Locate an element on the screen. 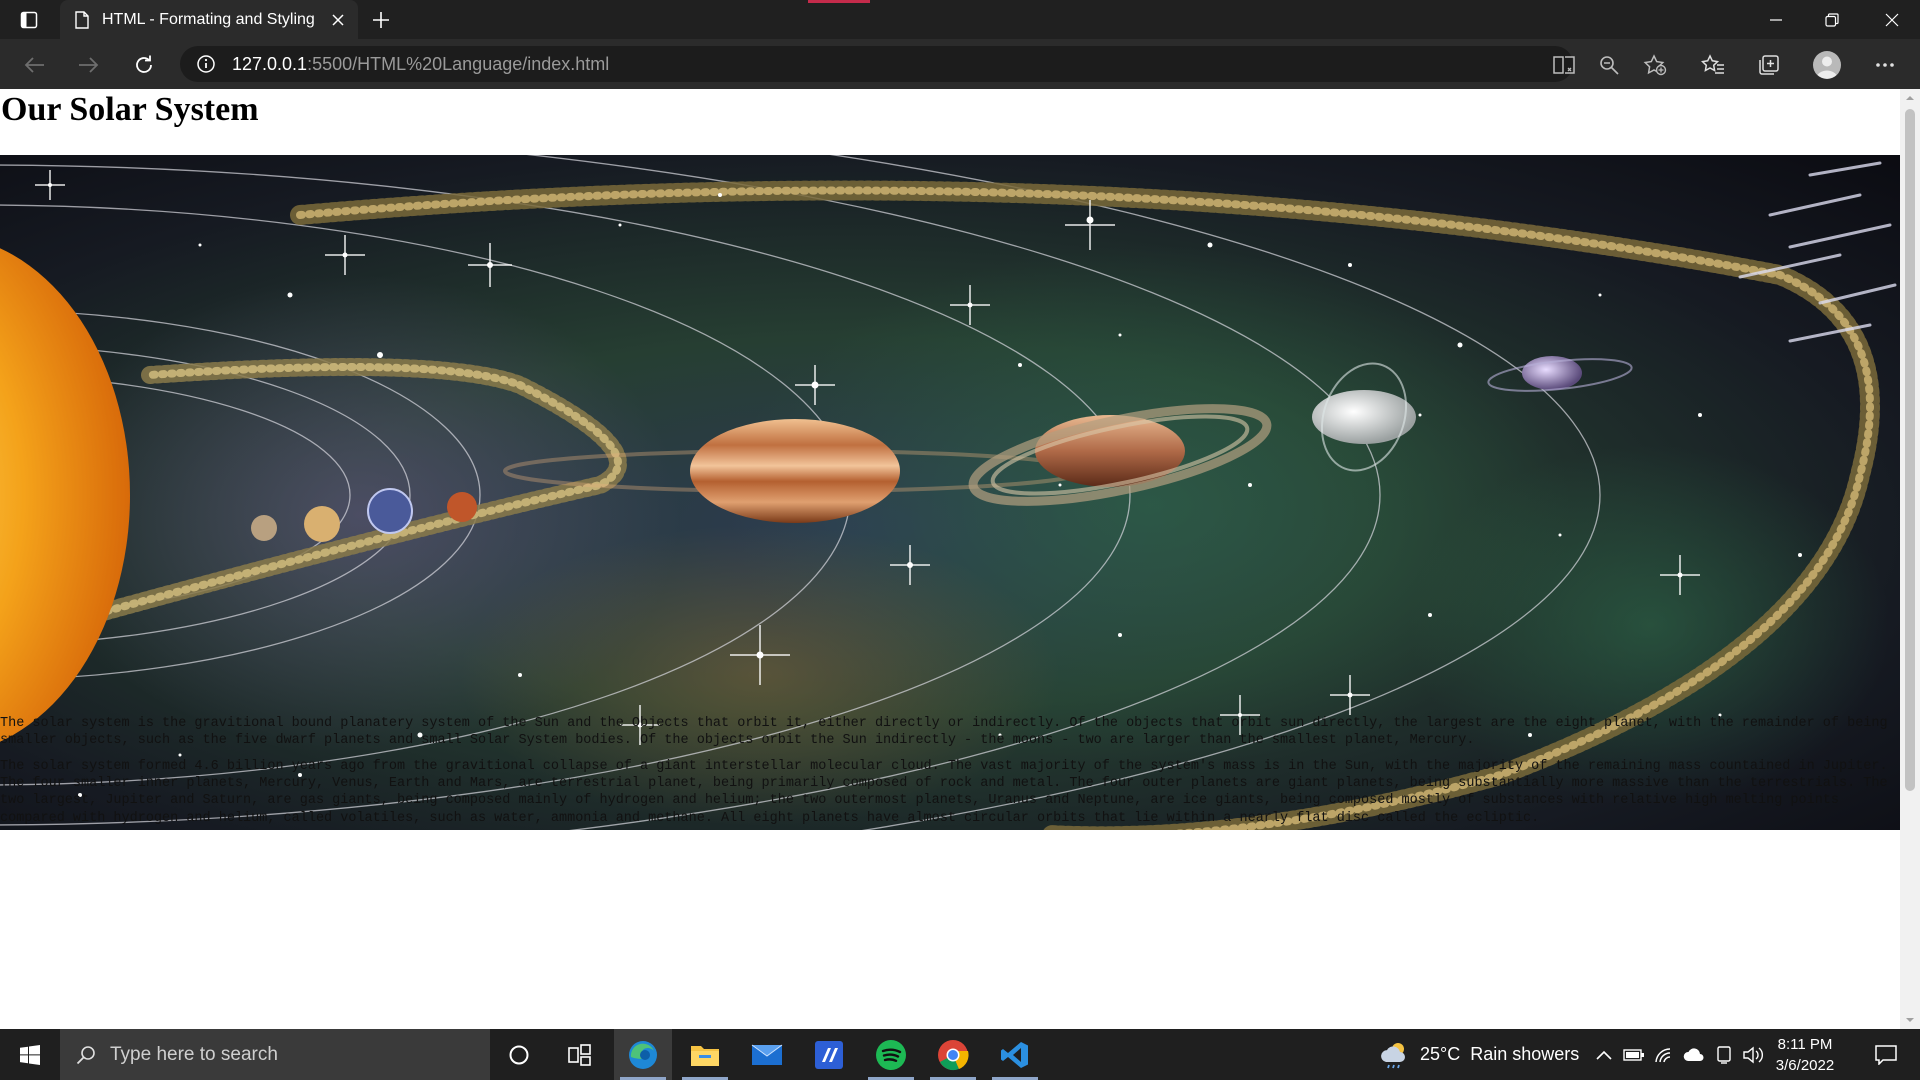  active-tab: HTML - Formating and Styling is located at coordinates (209, 19).